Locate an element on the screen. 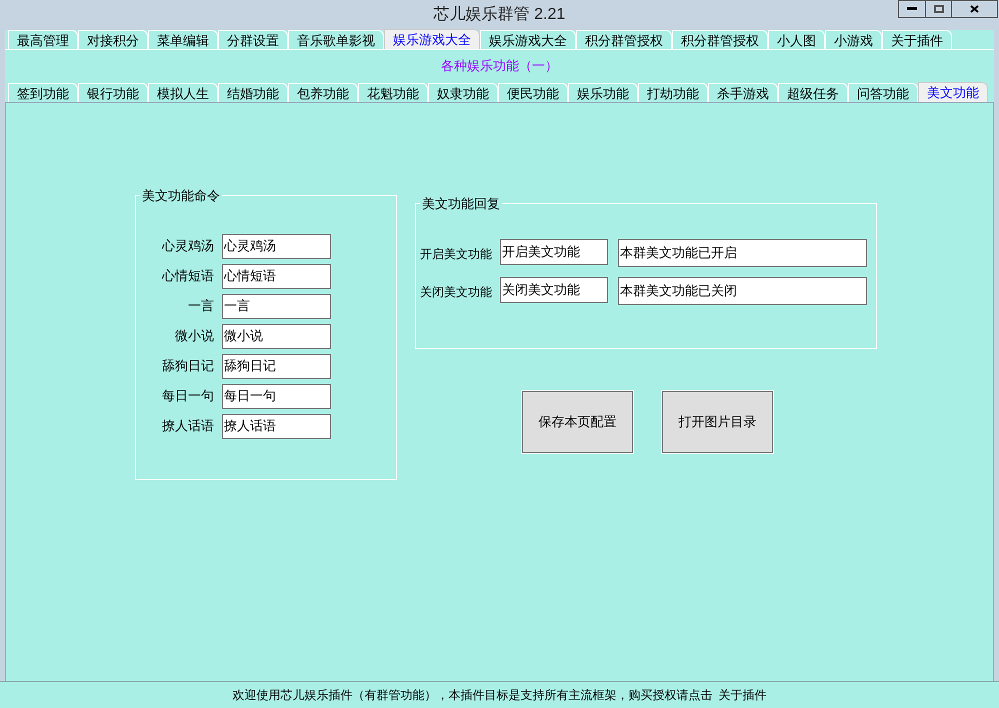  input-field: 心灵鸡汤 is located at coordinates (276, 246).